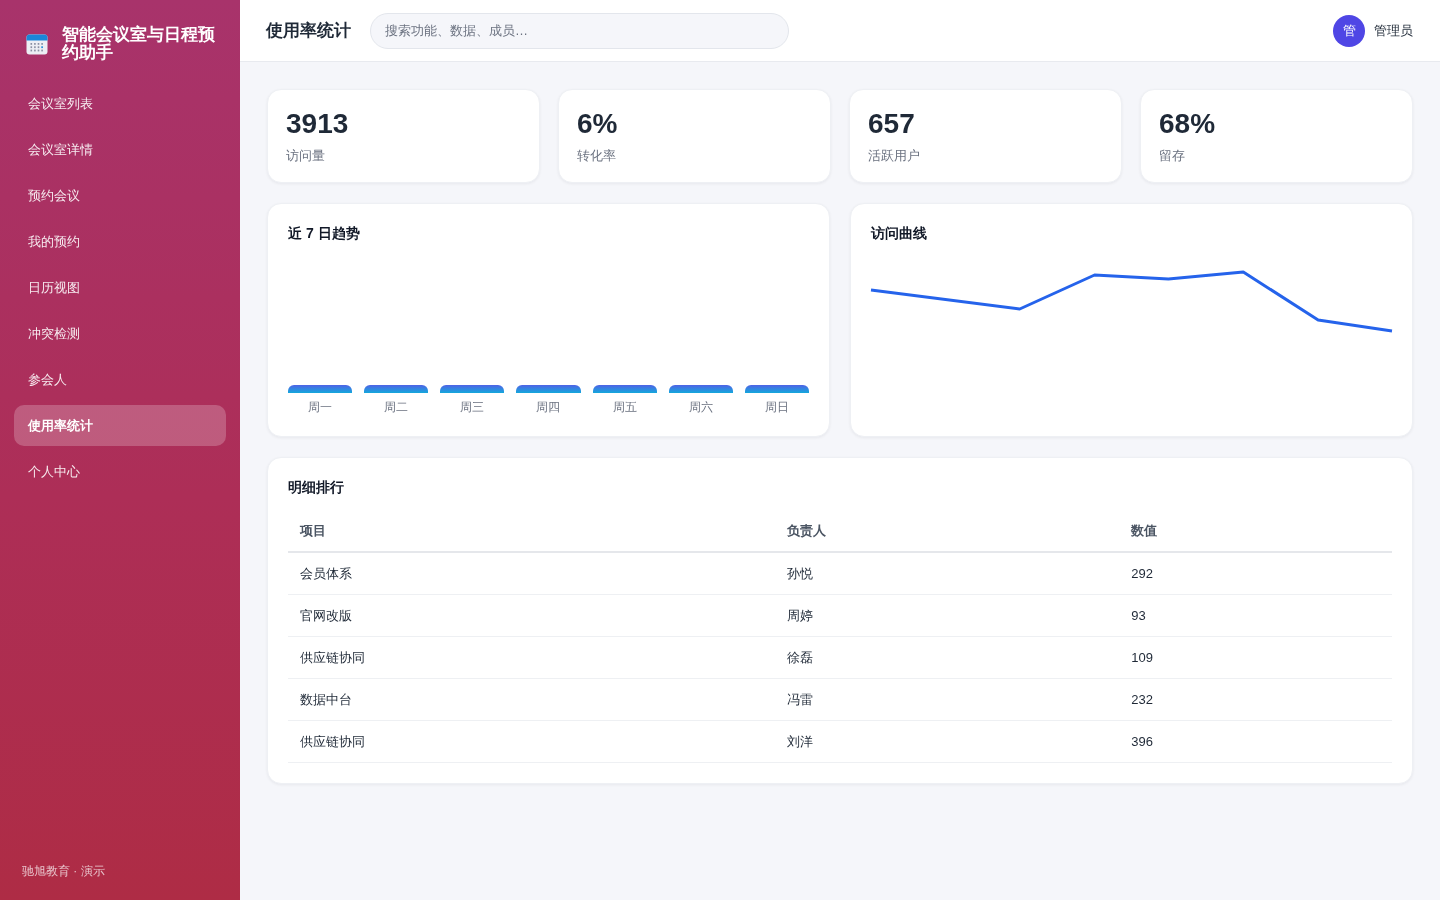 The image size is (1440, 900). Describe the element at coordinates (1349, 30) in the screenshot. I see `user-avatar: 管` at that location.